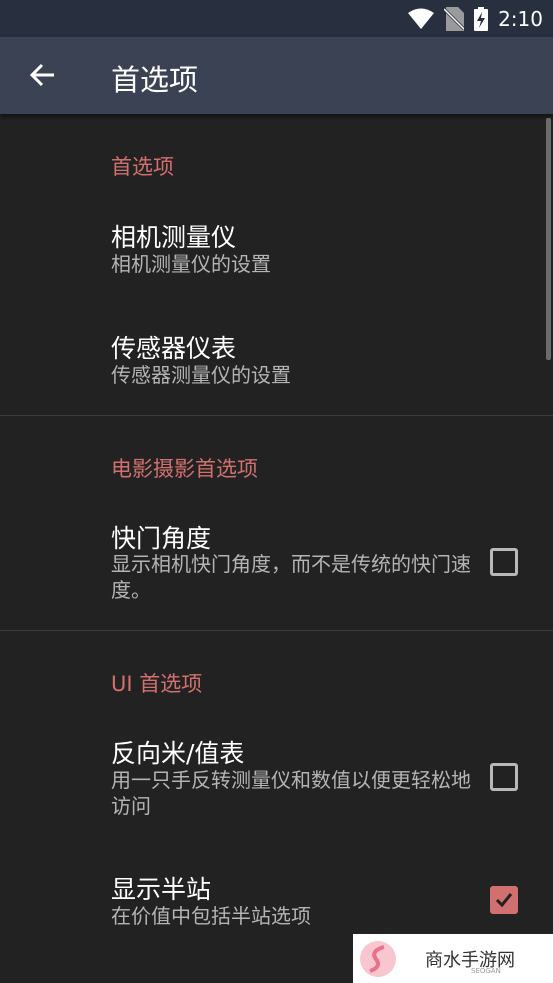 This screenshot has height=983, width=553. Describe the element at coordinates (486, 971) in the screenshot. I see `watermark-subtext: SEOGAN` at that location.